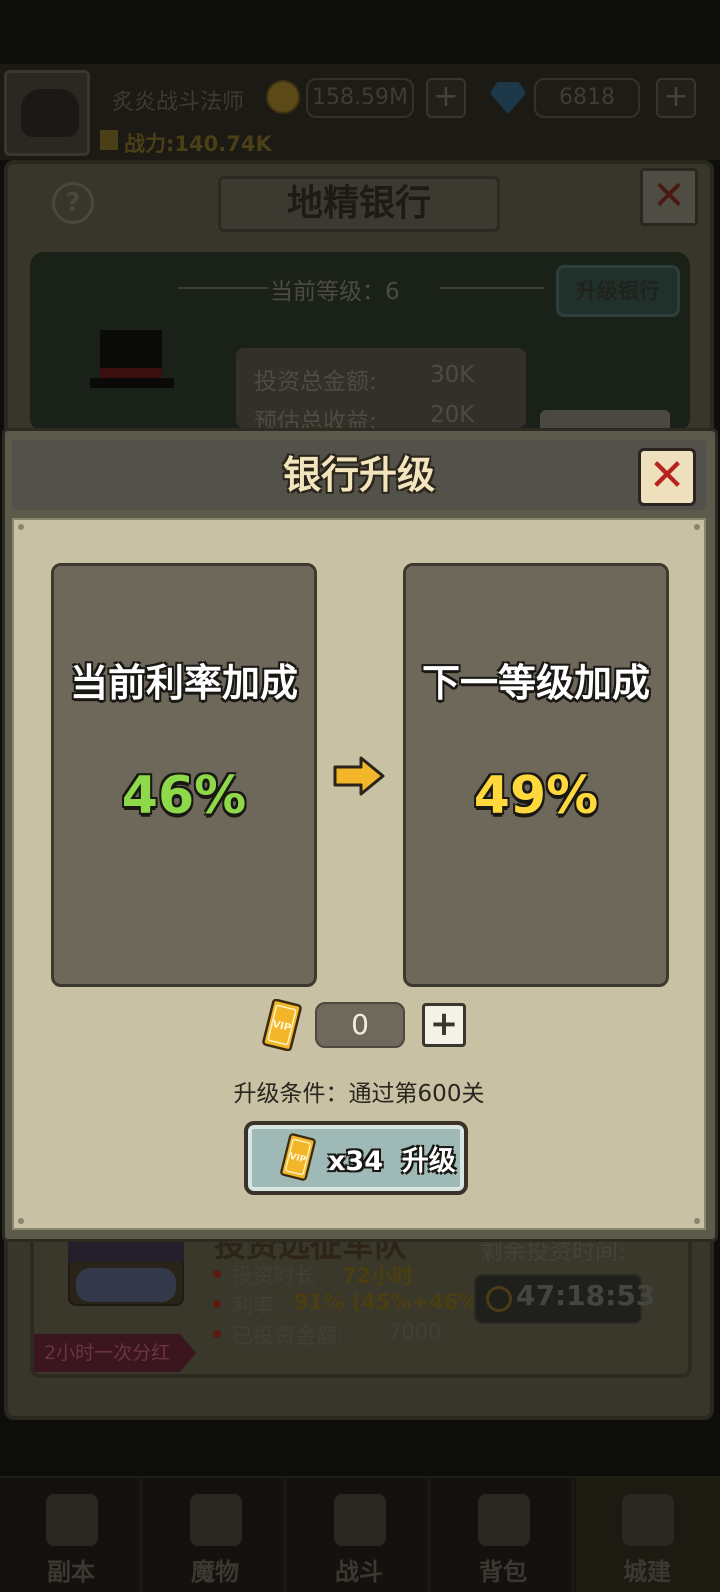 This screenshot has width=720, height=1592. Describe the element at coordinates (335, 292) in the screenshot. I see `current-level: 当前等级：6` at that location.